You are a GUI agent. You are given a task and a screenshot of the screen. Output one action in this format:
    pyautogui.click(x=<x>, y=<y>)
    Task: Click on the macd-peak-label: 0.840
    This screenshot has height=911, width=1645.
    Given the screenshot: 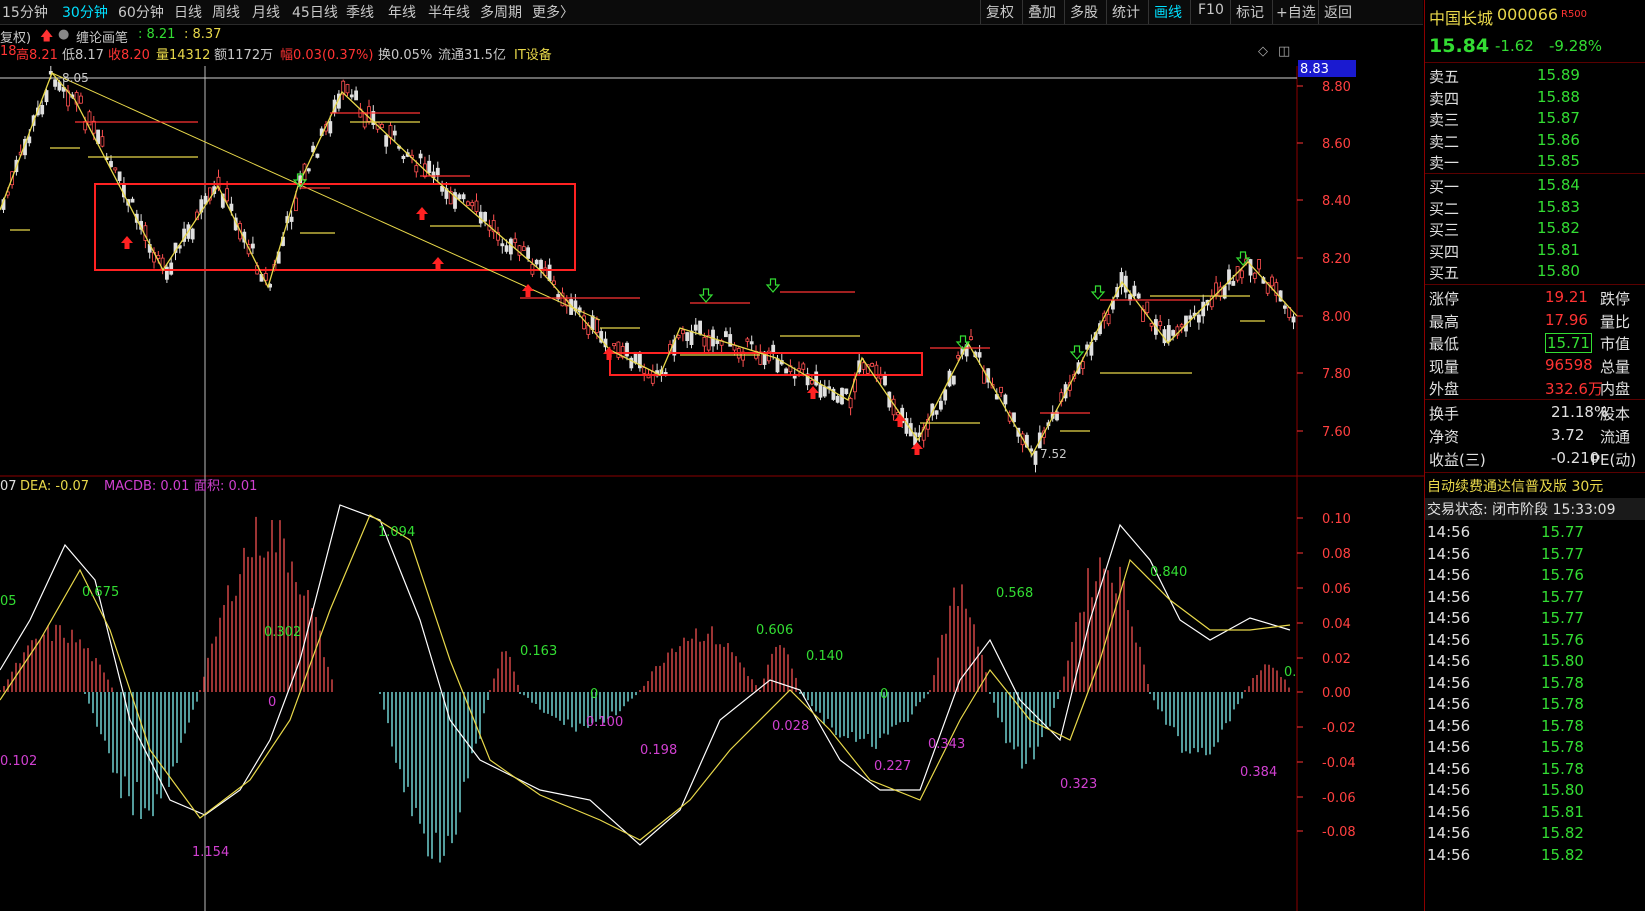 What is the action you would take?
    pyautogui.click(x=1168, y=572)
    